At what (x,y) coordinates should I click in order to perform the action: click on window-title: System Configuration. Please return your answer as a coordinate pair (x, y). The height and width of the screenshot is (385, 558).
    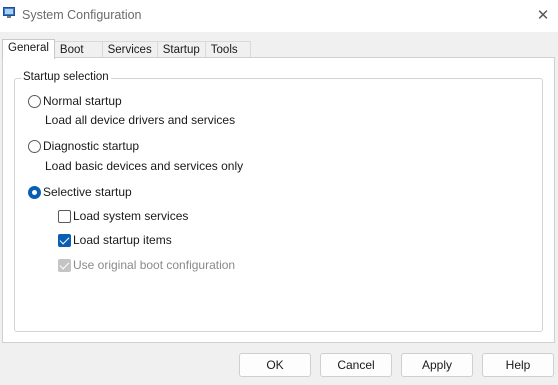
    Looking at the image, I should click on (82, 15).